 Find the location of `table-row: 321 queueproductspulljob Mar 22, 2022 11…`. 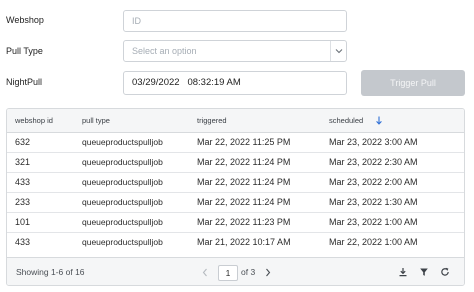

table-row: 321 queueproductspulljob Mar 22, 2022 11… is located at coordinates (235, 163).